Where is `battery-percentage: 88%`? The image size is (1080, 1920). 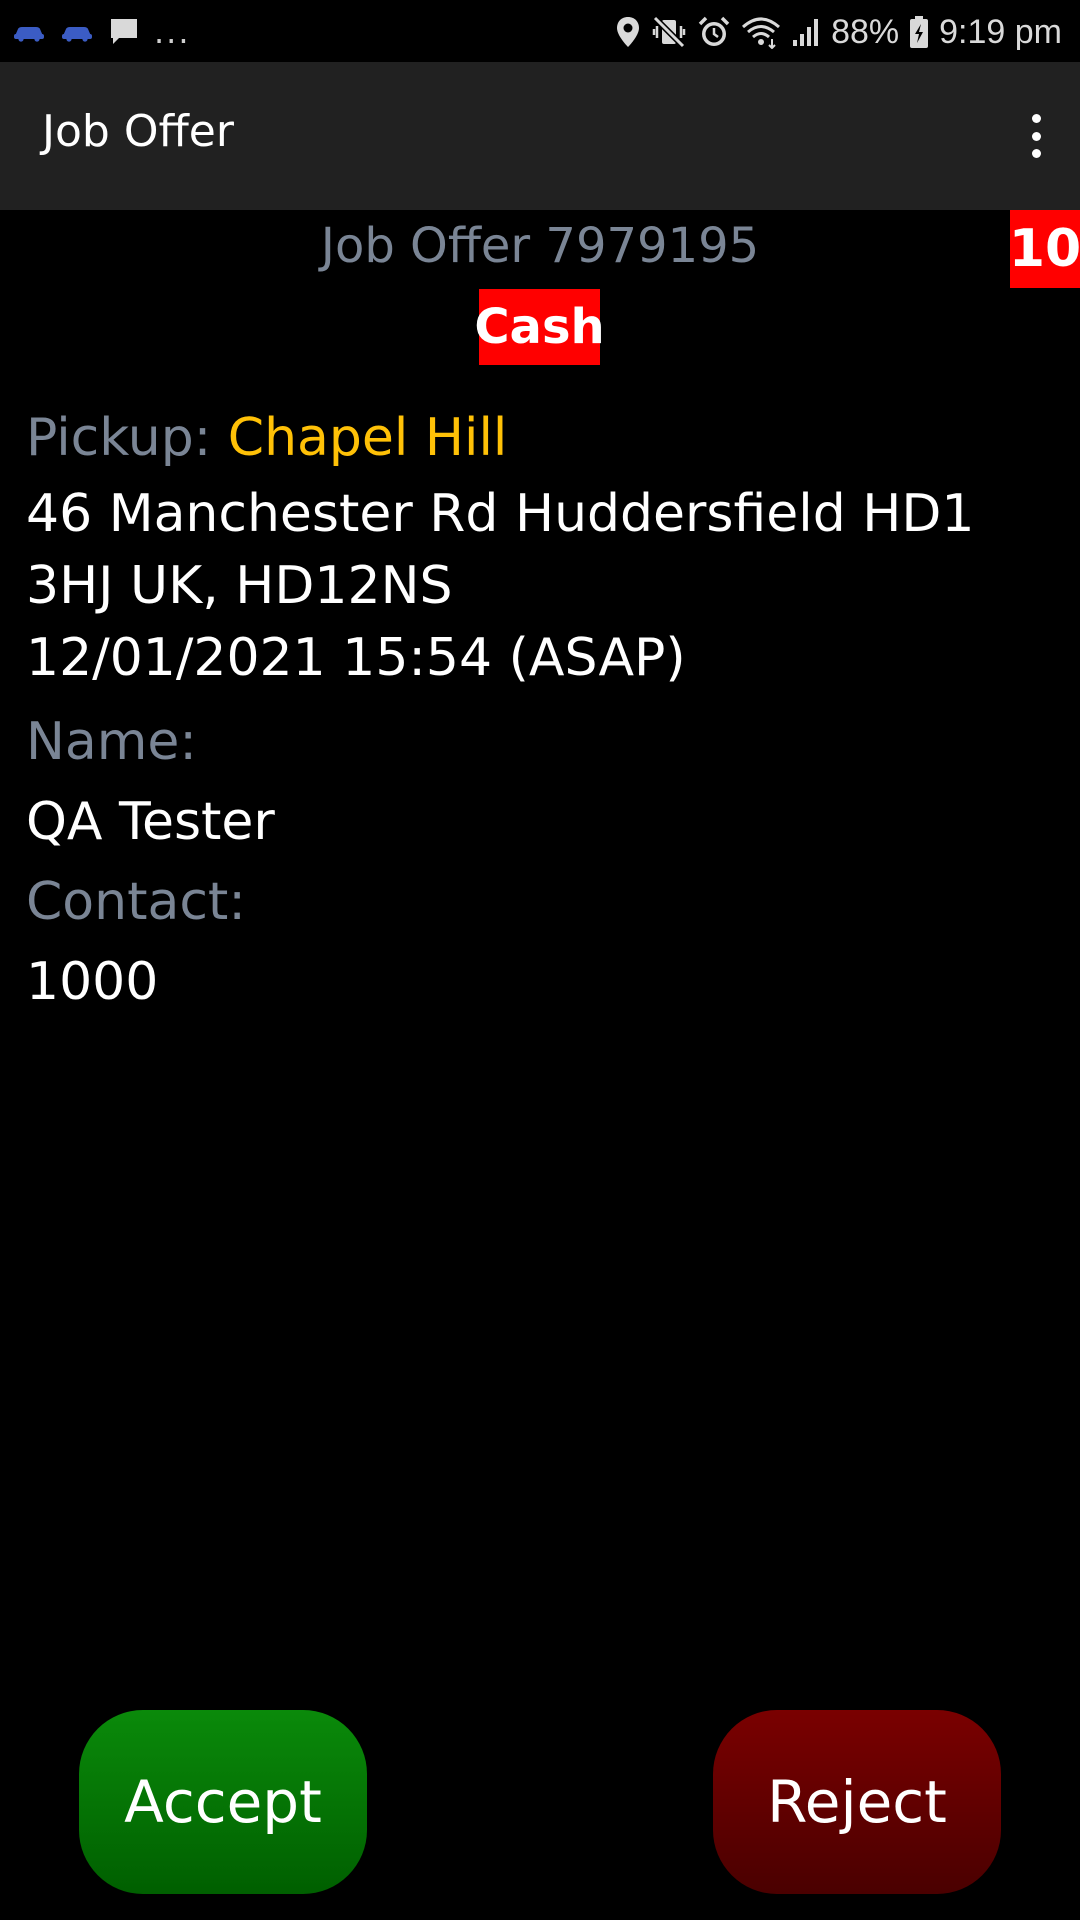
battery-percentage: 88% is located at coordinates (865, 31).